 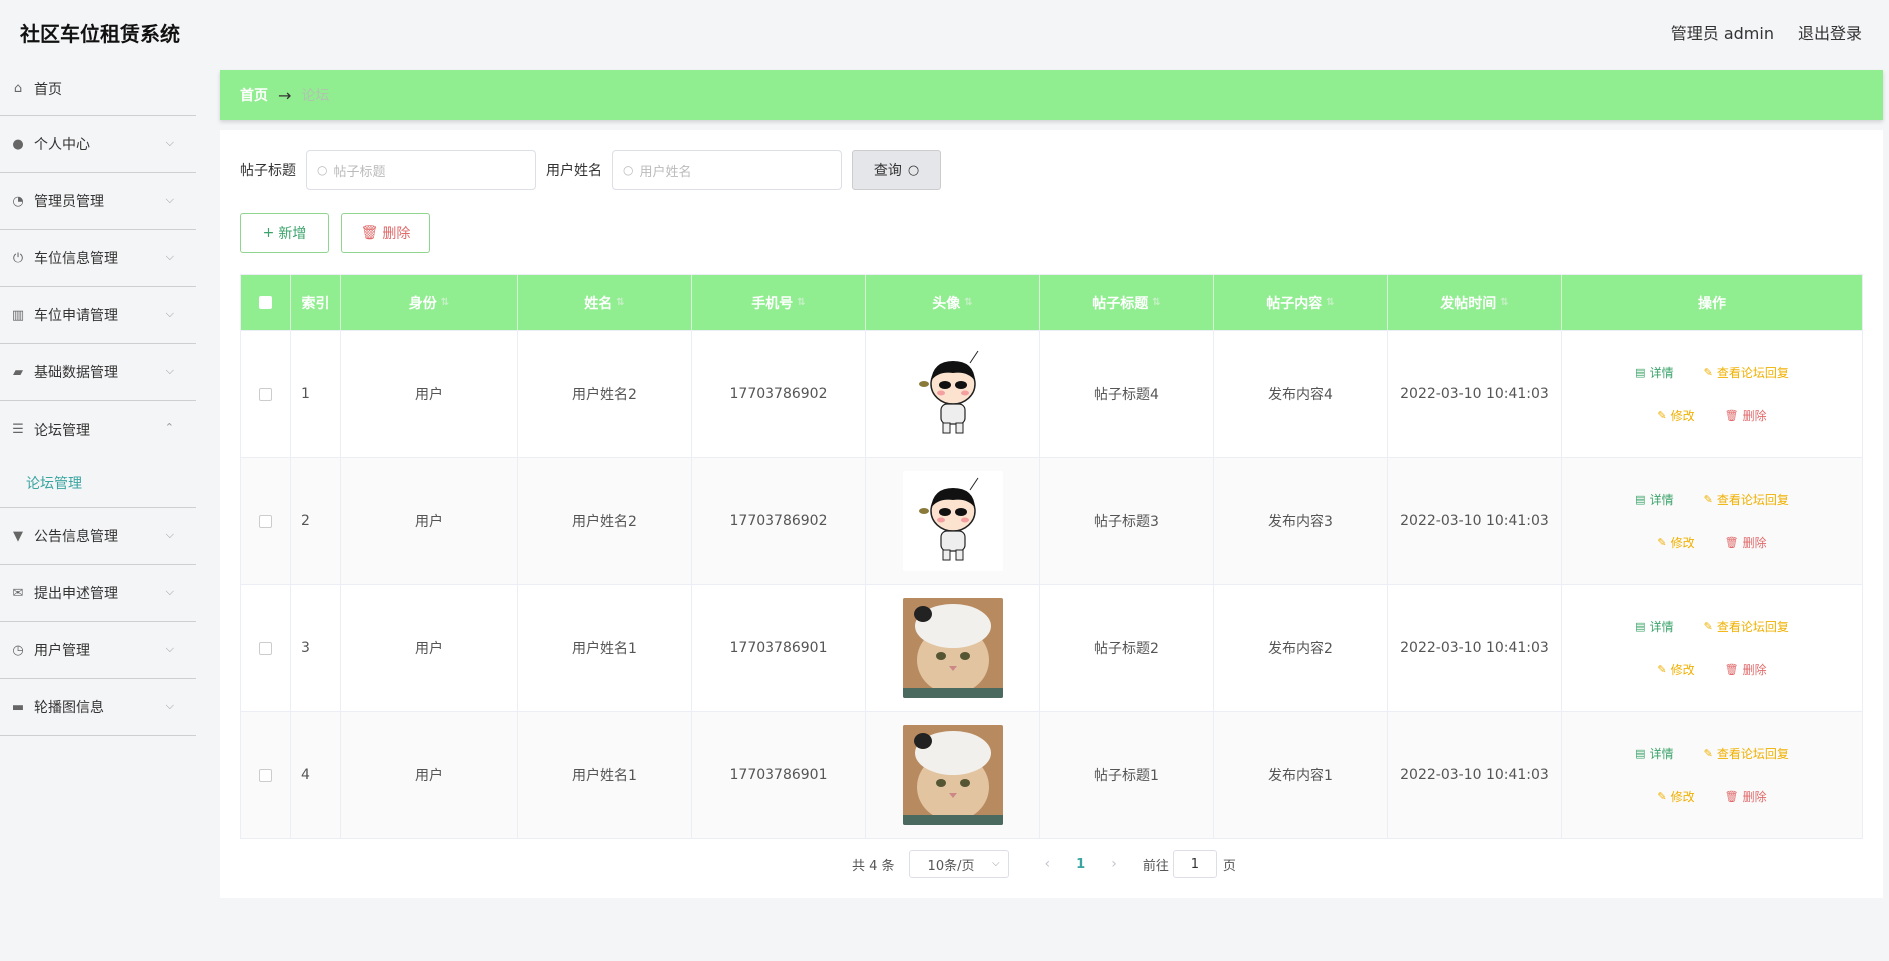 What do you see at coordinates (1127, 302) in the screenshot?
I see `header-title: 帖子标题 ⇅` at bounding box center [1127, 302].